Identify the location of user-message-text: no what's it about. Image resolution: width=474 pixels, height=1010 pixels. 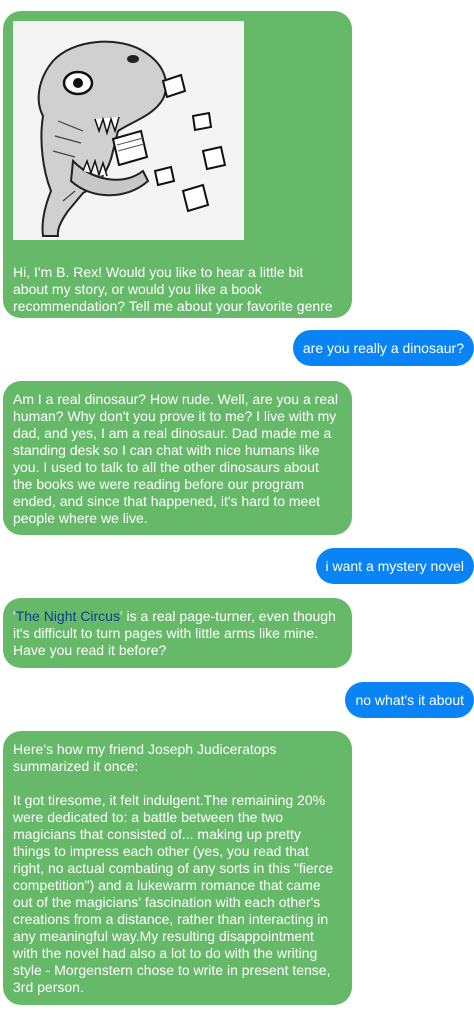
(409, 700).